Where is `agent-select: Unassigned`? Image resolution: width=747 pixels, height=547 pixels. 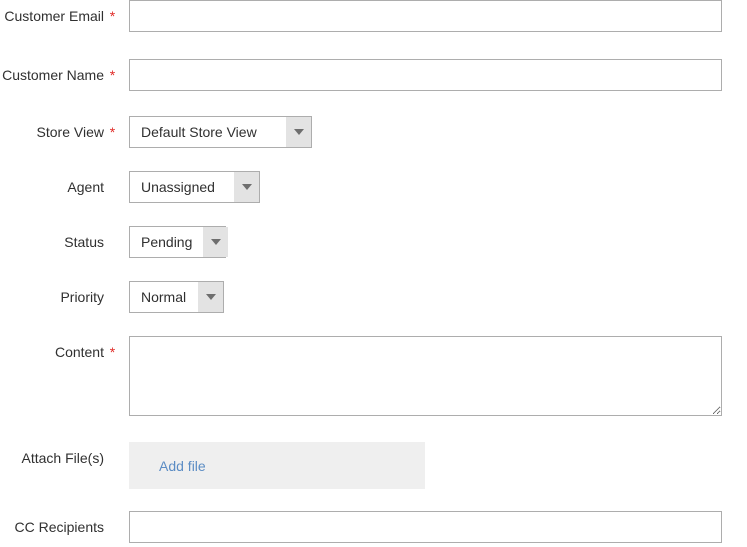 agent-select: Unassigned is located at coordinates (194, 187).